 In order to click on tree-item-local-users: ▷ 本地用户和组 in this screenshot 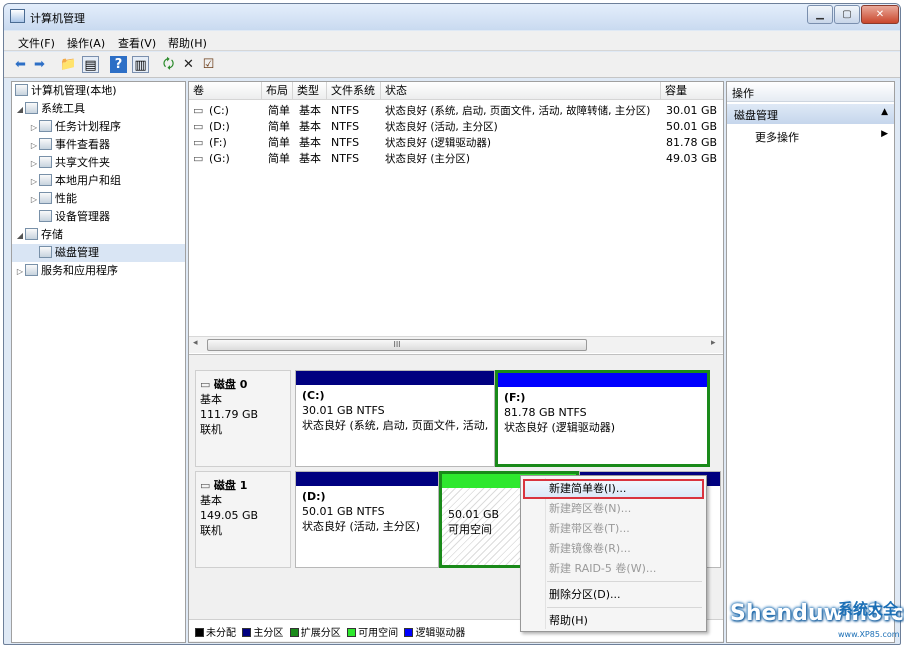, I will do `click(98, 181)`.